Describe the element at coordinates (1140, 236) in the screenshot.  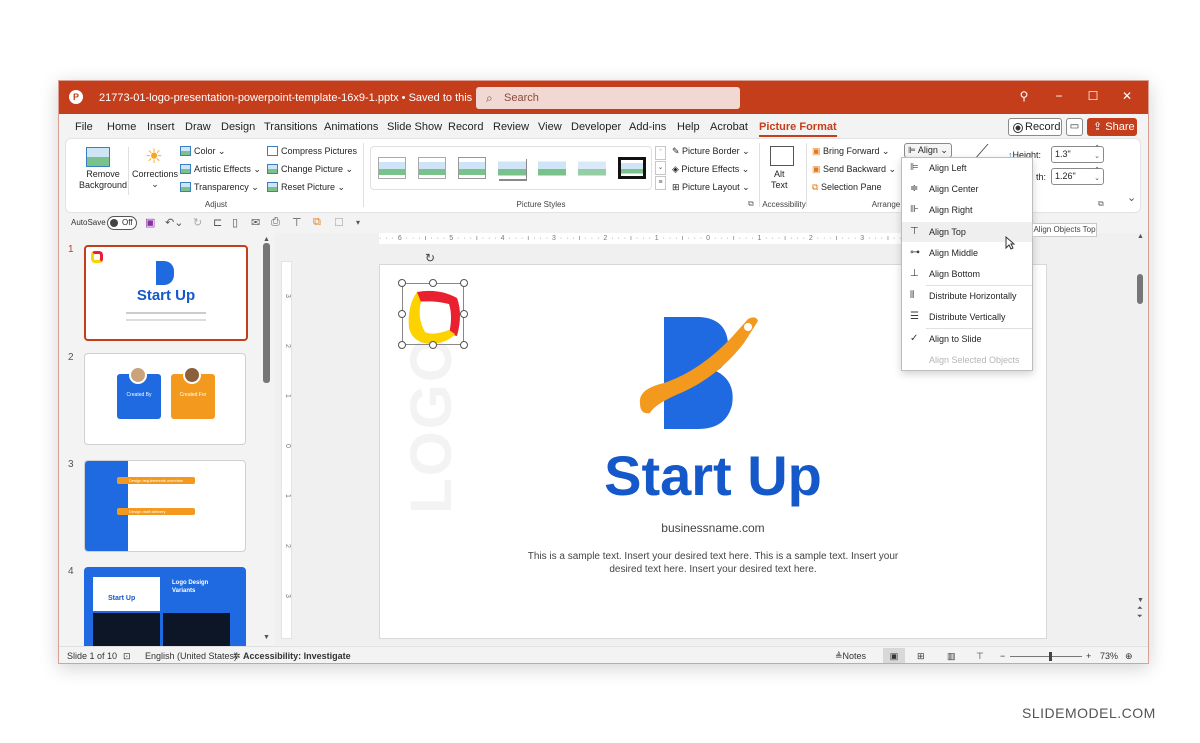
I see `editor-scroll-up: ▲` at that location.